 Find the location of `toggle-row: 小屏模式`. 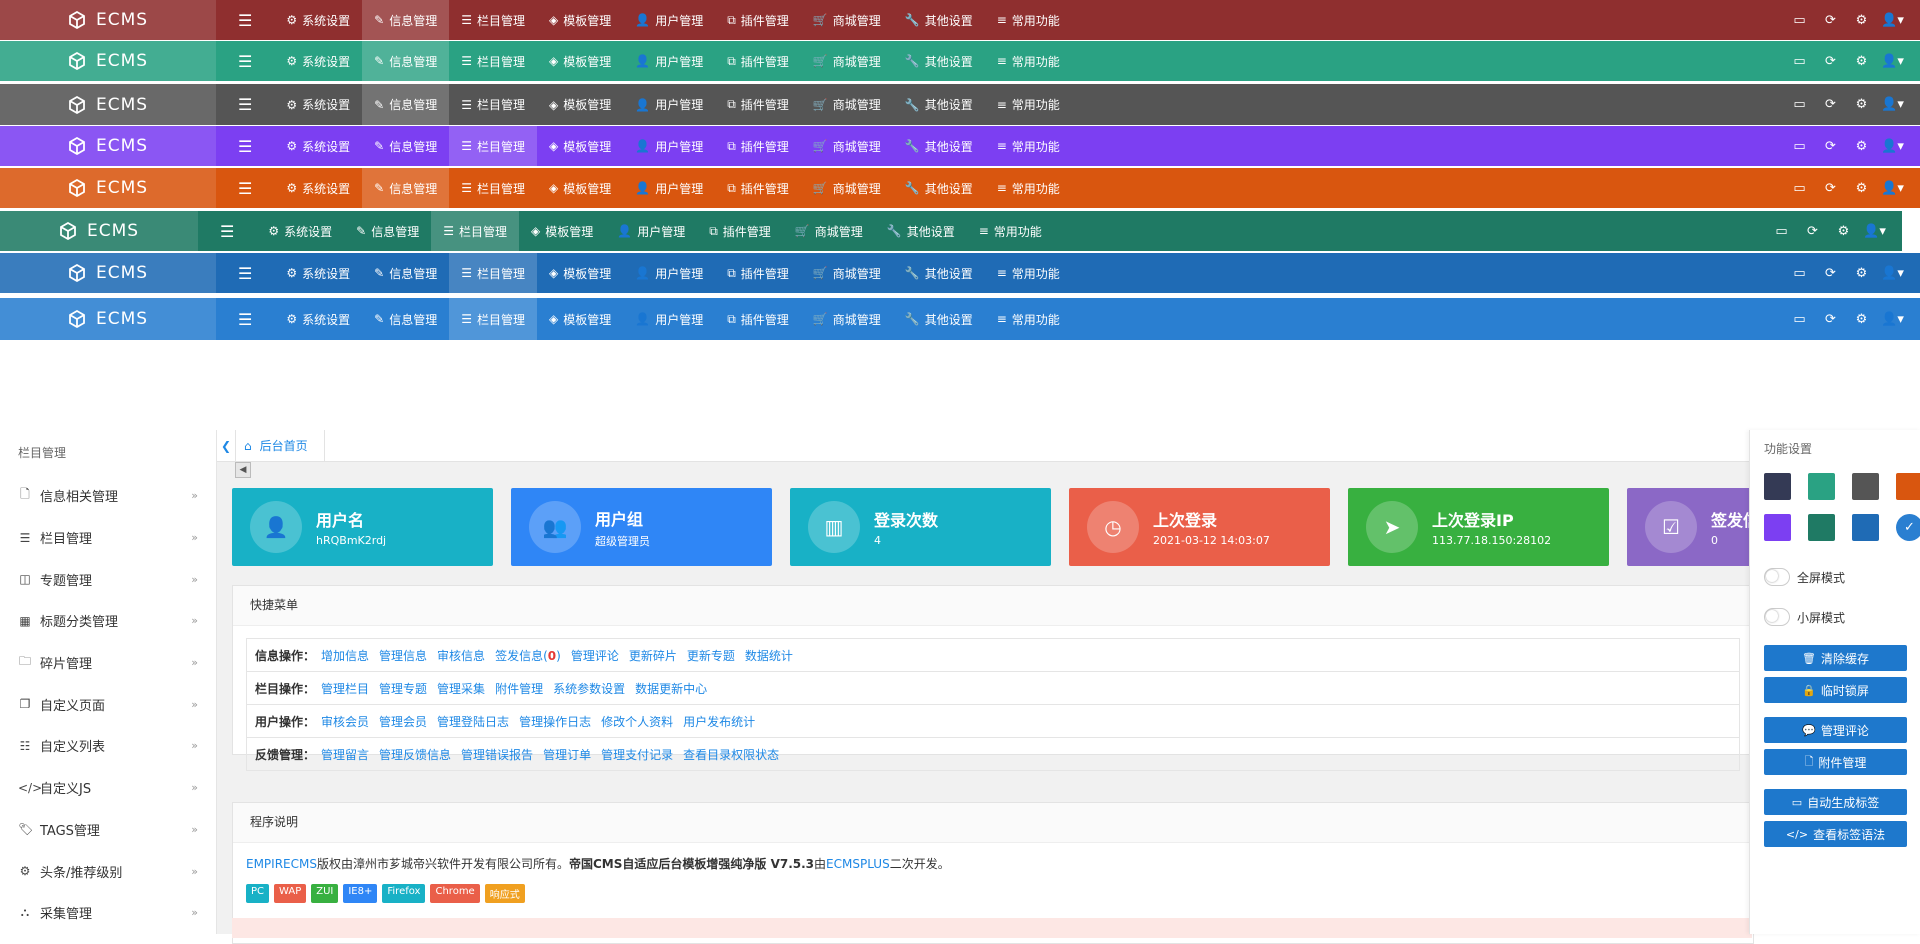

toggle-row: 小屏模式 is located at coordinates (1835, 617).